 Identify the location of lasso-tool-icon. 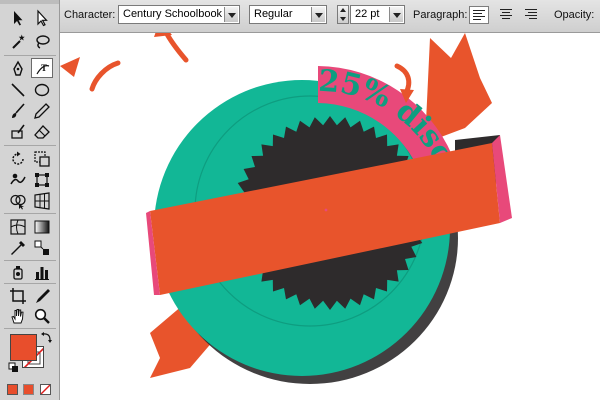
(42, 42).